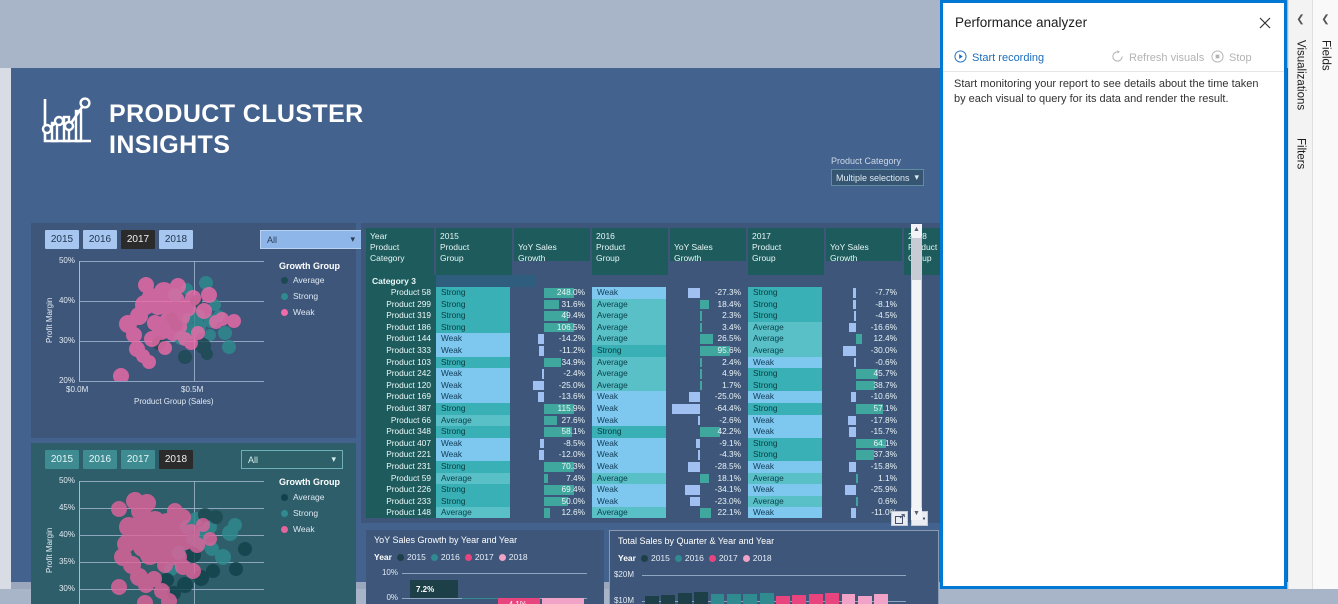 Image resolution: width=1338 pixels, height=604 pixels. I want to click on th-2017-year: 2017, so click(761, 236).